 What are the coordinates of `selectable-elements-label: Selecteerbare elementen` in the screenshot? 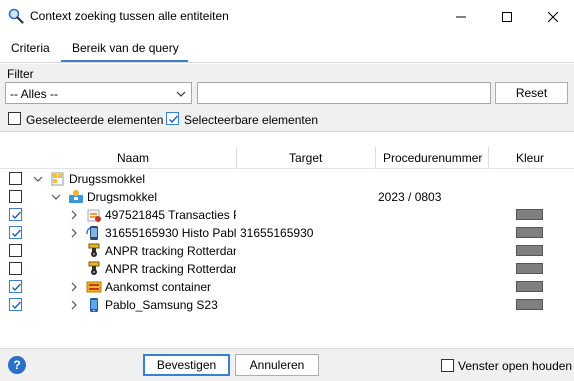 It's located at (251, 120).